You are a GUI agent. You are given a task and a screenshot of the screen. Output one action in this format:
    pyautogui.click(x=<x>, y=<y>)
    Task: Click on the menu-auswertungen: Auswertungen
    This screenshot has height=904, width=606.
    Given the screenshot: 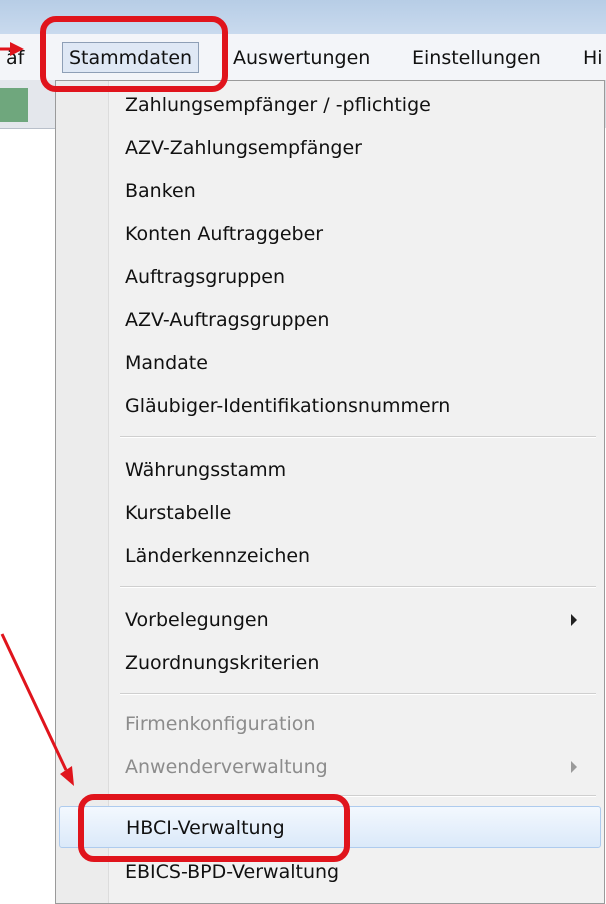 What is the action you would take?
    pyautogui.click(x=301, y=58)
    